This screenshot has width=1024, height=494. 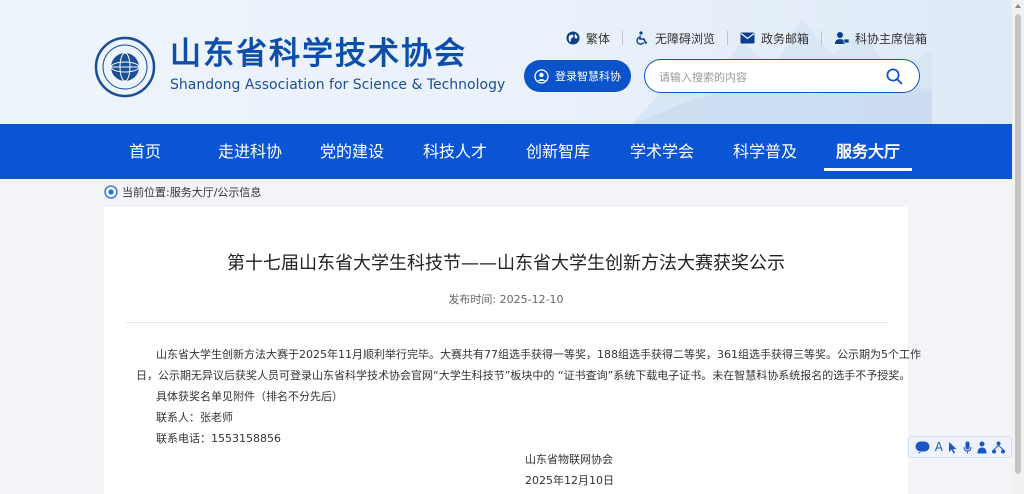 I want to click on nav-item-academic: 学术学会, so click(x=662, y=151).